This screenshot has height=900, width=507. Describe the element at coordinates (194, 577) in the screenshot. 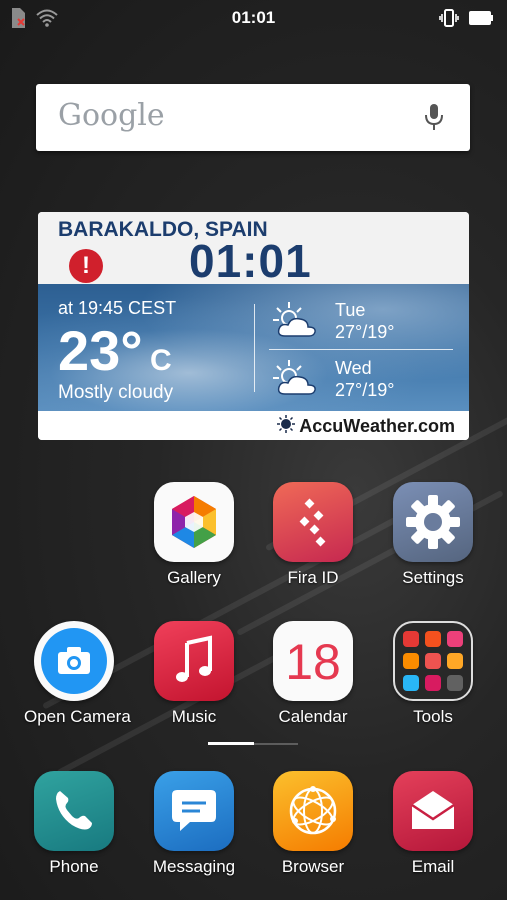

I see `app-label: Gallery` at that location.